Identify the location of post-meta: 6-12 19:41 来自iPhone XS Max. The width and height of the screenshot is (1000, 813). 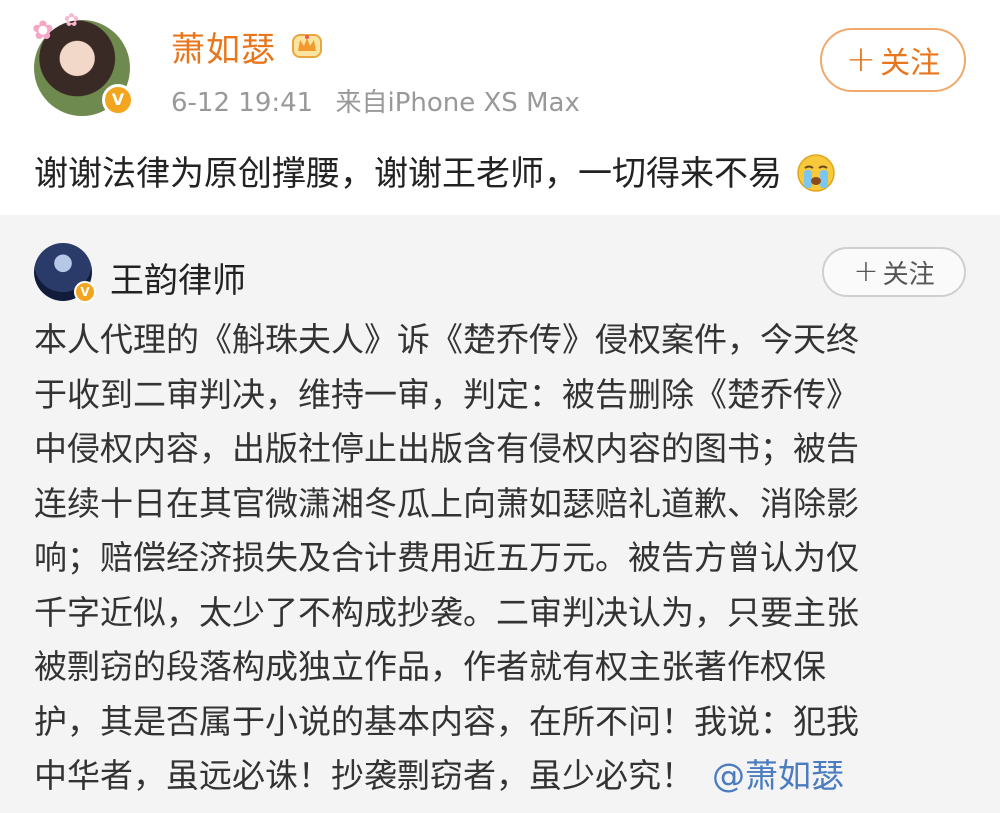
(375, 100).